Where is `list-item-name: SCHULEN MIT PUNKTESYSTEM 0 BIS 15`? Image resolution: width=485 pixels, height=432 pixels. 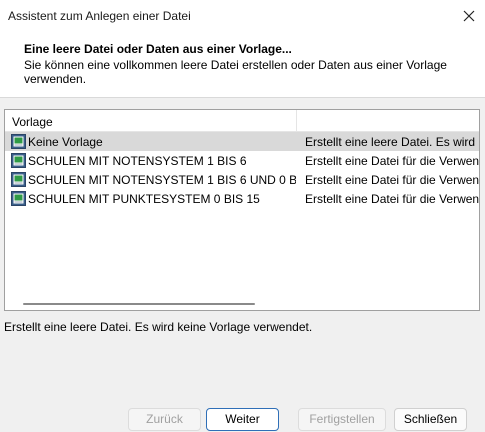
list-item-name: SCHULEN MIT PUNKTESYSTEM 0 BIS 15 is located at coordinates (144, 199).